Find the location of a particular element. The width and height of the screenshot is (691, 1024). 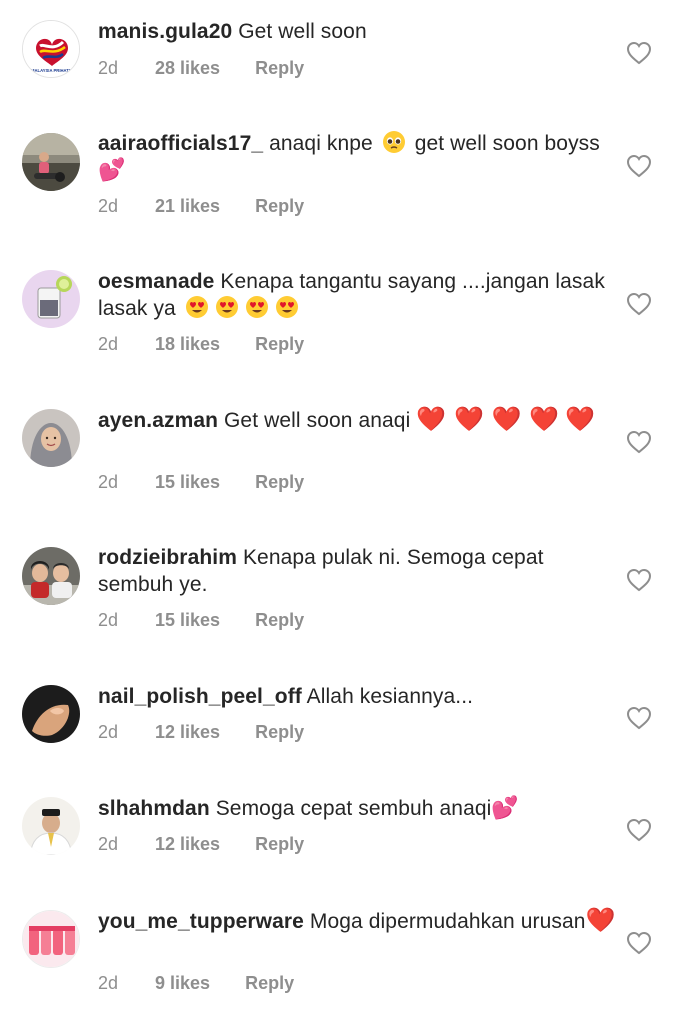

username-link: manis.gula20 is located at coordinates (165, 31).